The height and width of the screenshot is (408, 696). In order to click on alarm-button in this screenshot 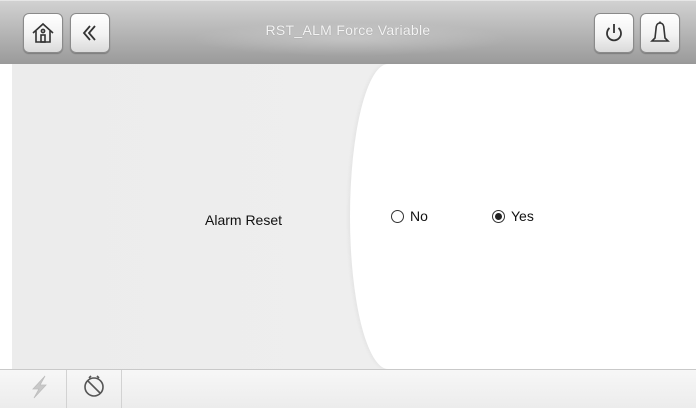, I will do `click(660, 33)`.